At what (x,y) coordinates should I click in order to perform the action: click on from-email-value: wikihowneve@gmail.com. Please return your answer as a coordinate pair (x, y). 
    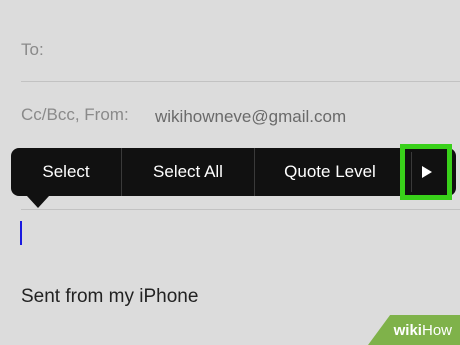
    Looking at the image, I should click on (250, 117).